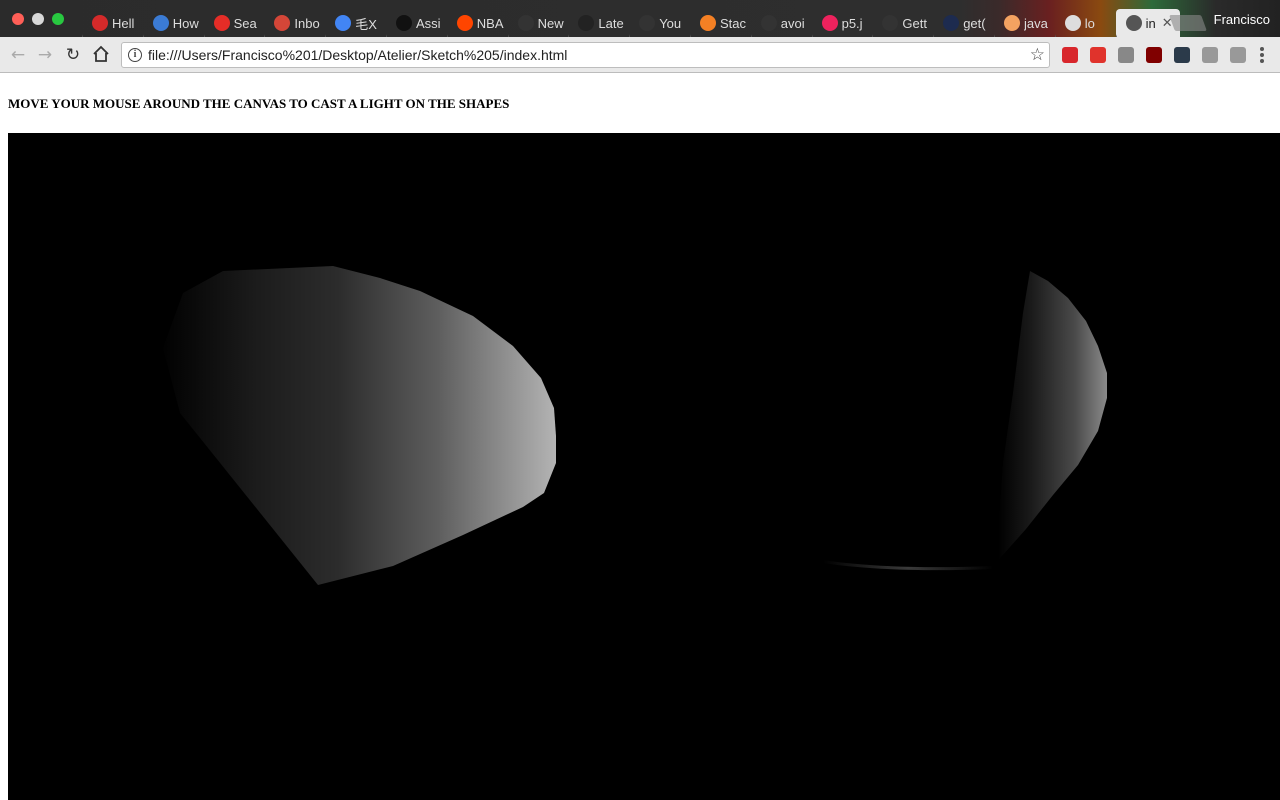 Image resolution: width=1280 pixels, height=800 pixels. I want to click on tab-2: Sea, so click(235, 23).